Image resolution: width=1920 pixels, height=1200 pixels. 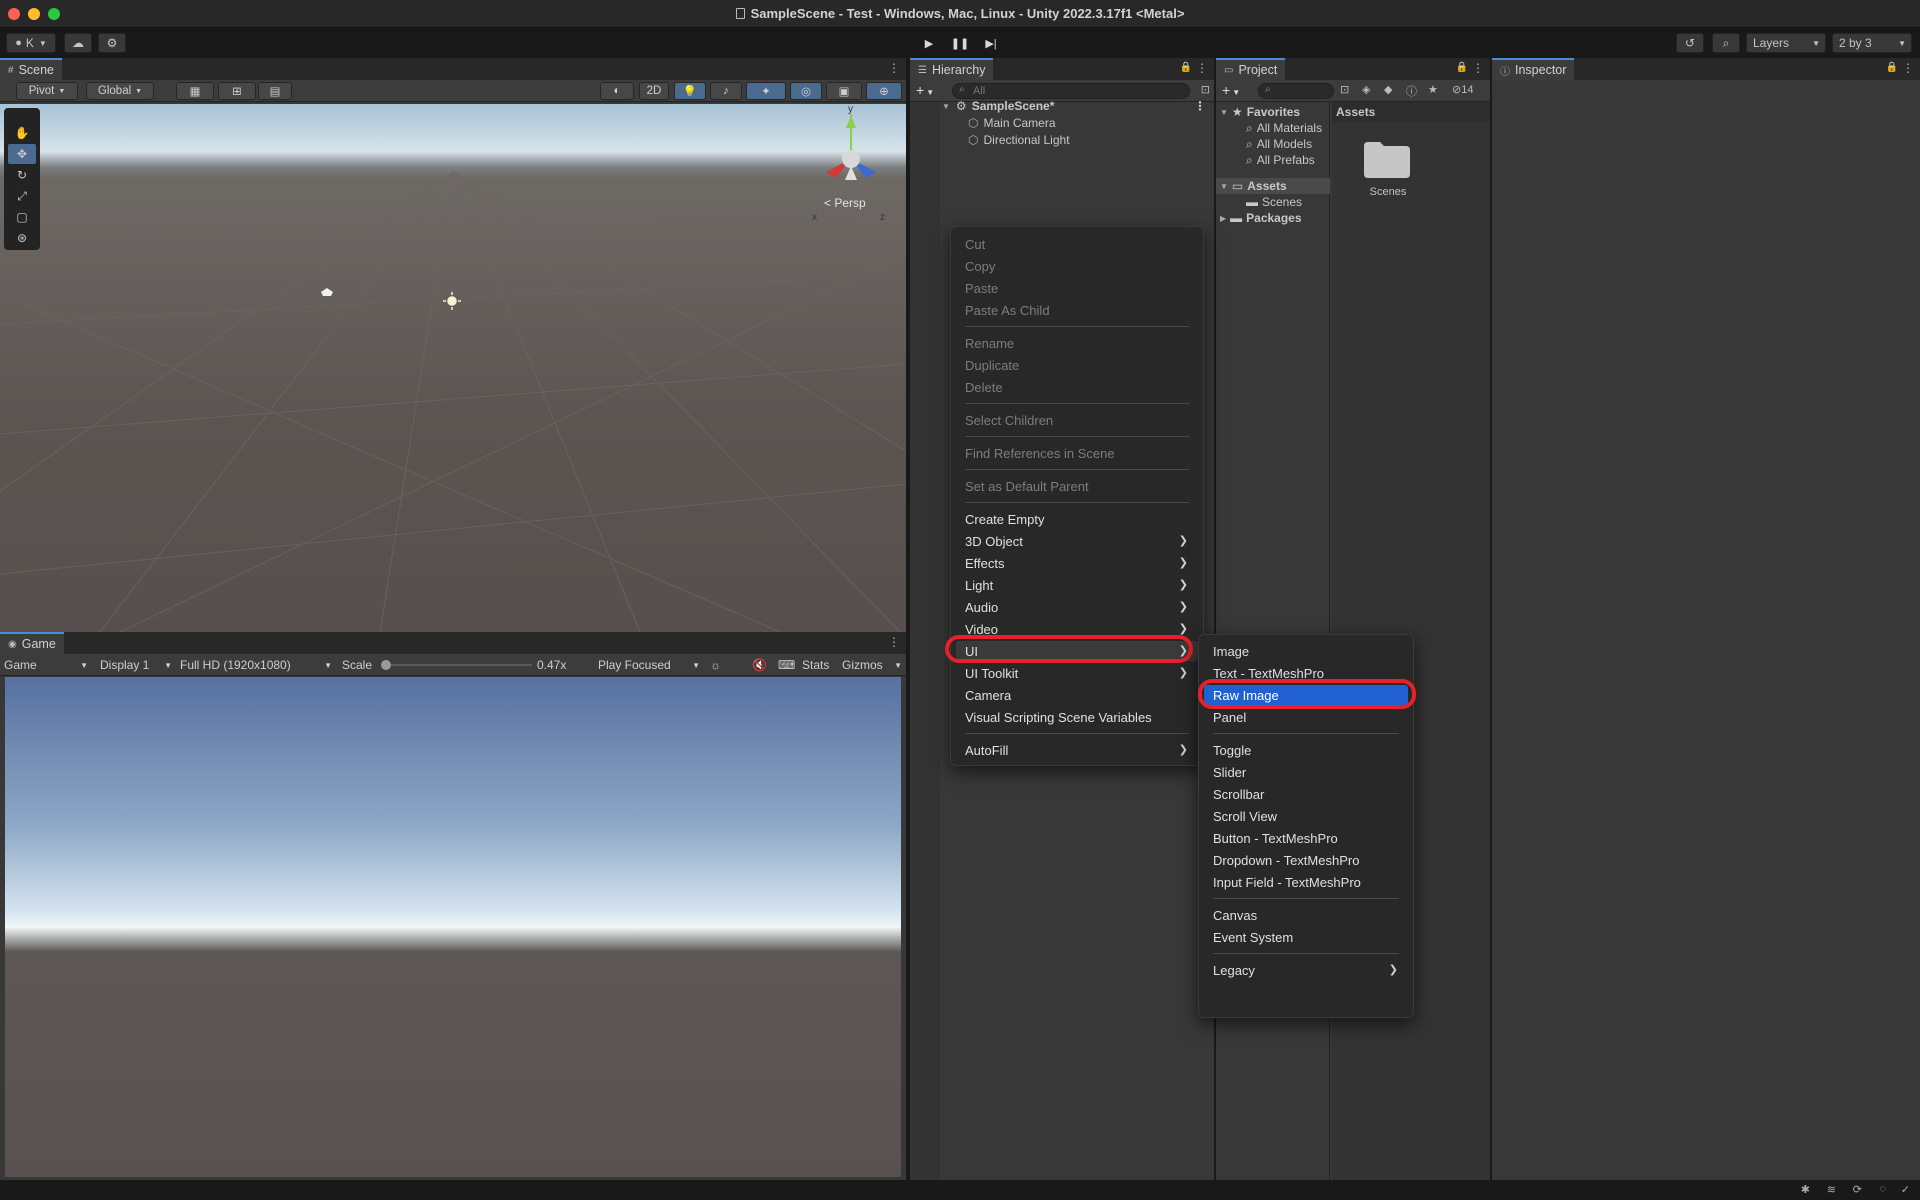 I want to click on camera-gizmo-icon, so click(x=327, y=292).